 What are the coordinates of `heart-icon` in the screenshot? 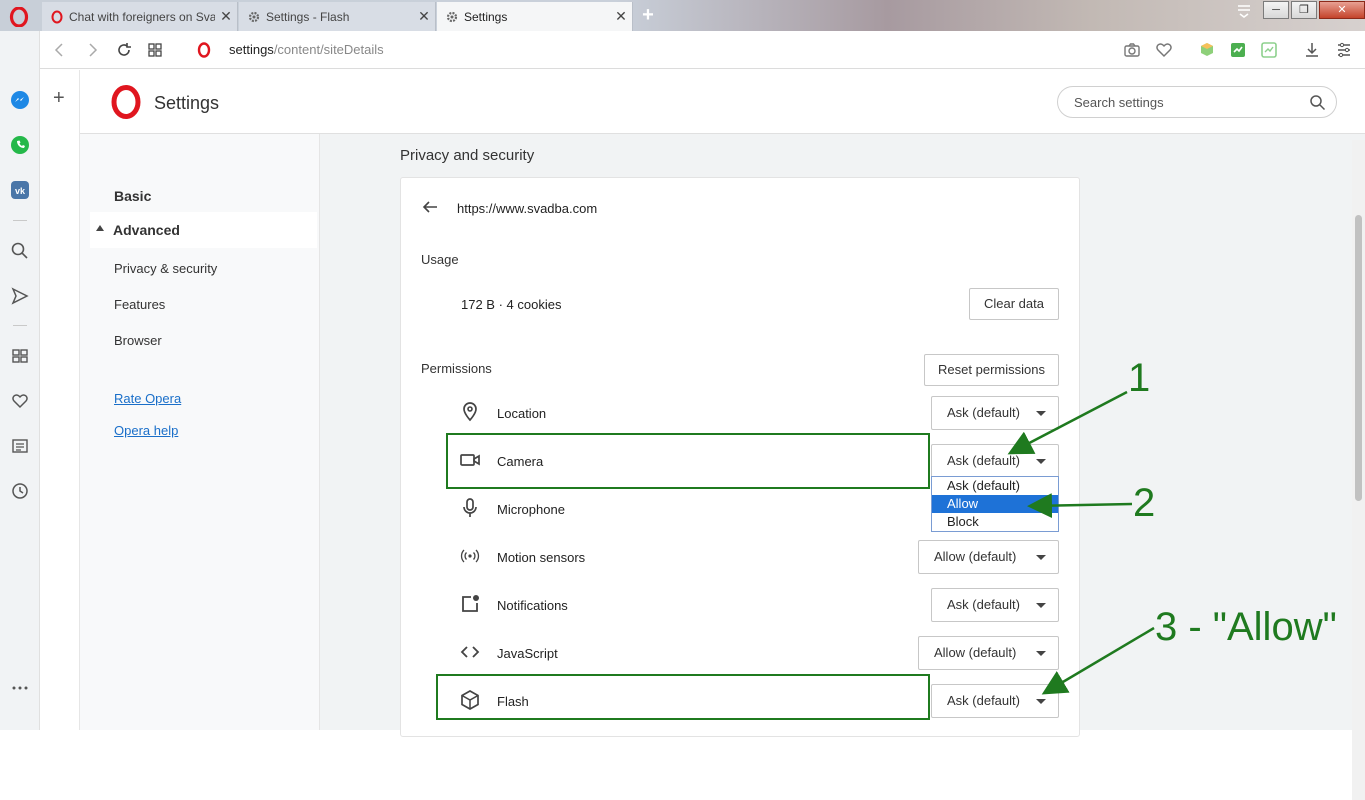 It's located at (20, 401).